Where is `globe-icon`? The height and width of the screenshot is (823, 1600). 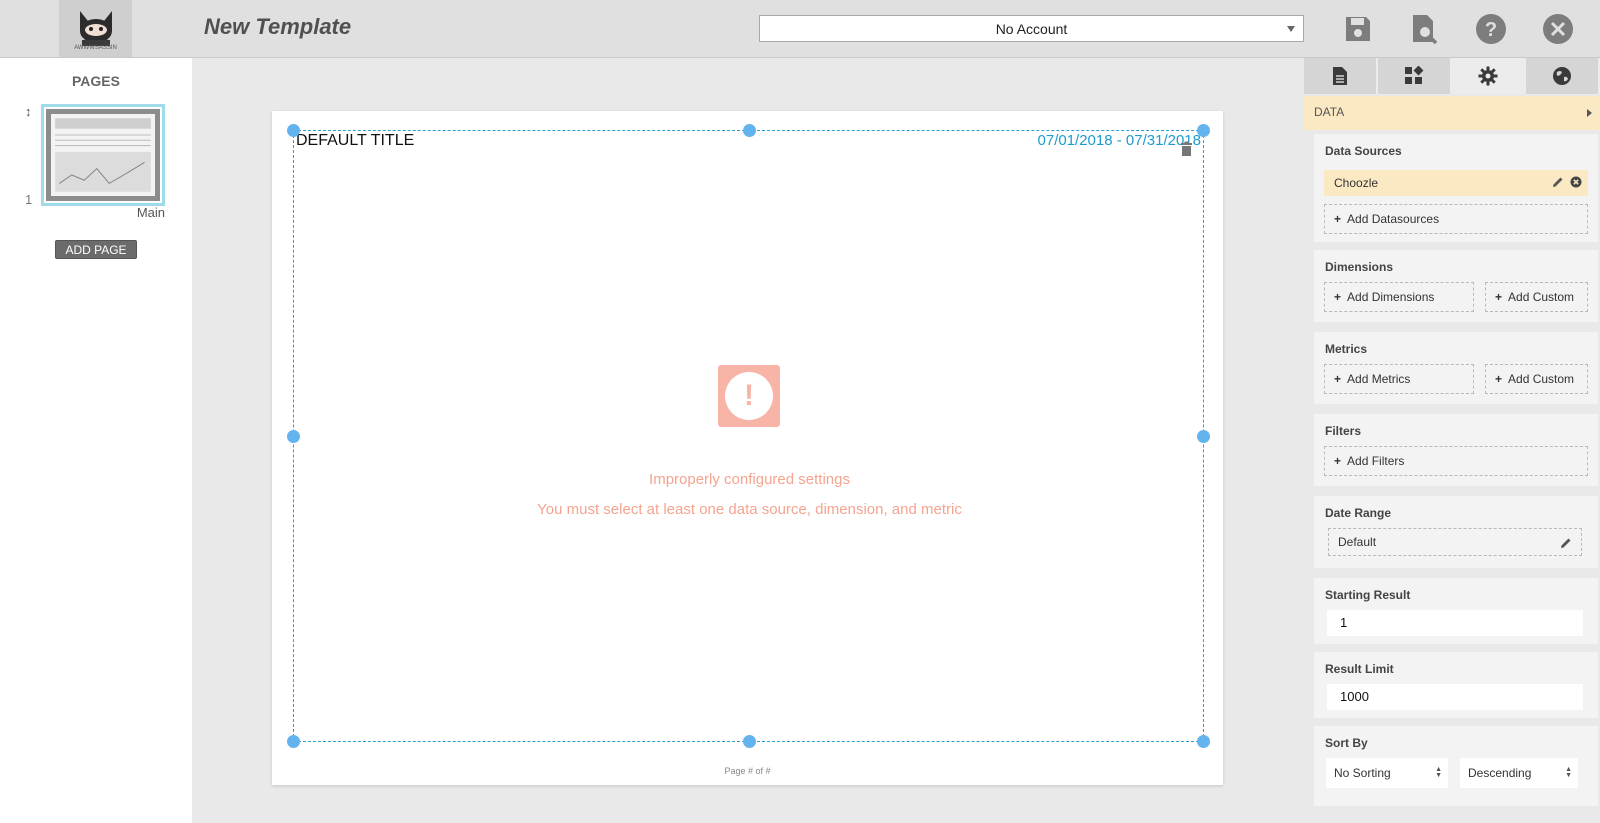 globe-icon is located at coordinates (1562, 76).